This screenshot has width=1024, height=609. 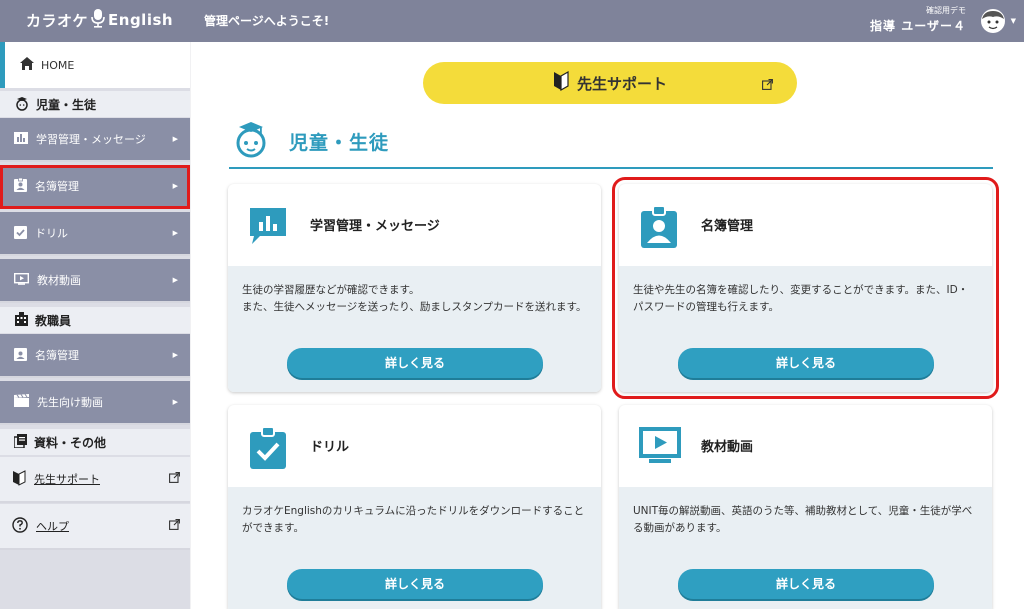 I want to click on sidebar-link-teacher-support: 先生サポート, so click(x=95, y=480).